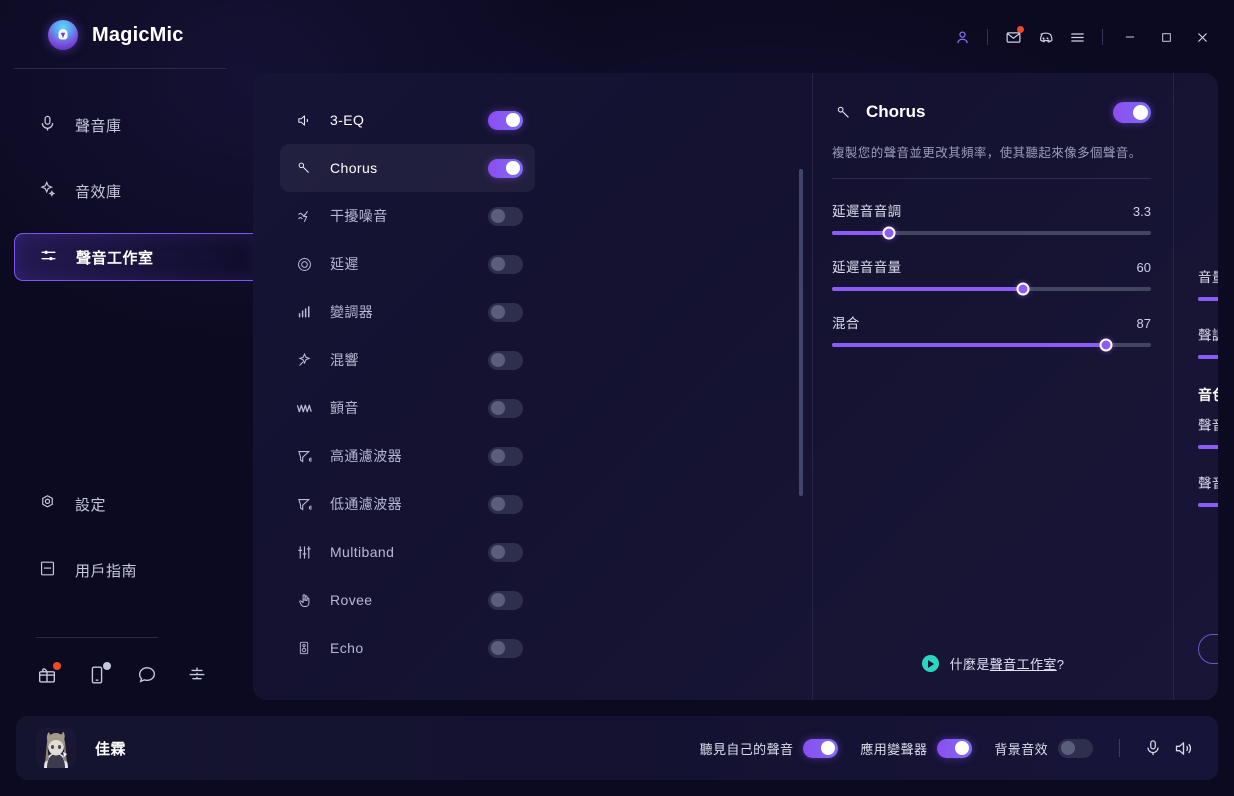 The width and height of the screenshot is (1234, 796). I want to click on sidebar-nav-bottom: 設定 用戶指南, so click(126, 546).